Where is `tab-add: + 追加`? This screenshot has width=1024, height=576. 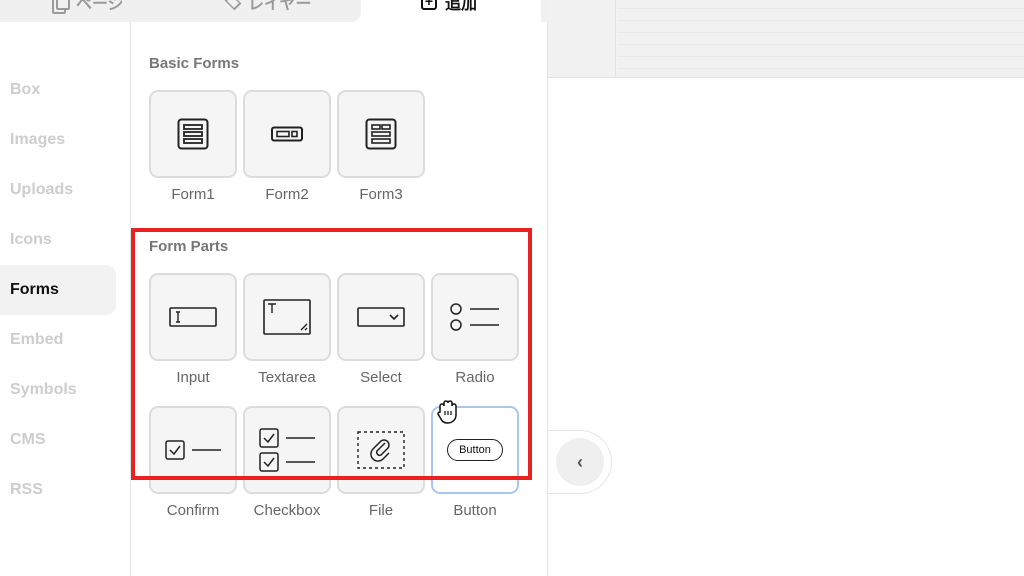 tab-add: + 追加 is located at coordinates (449, 7).